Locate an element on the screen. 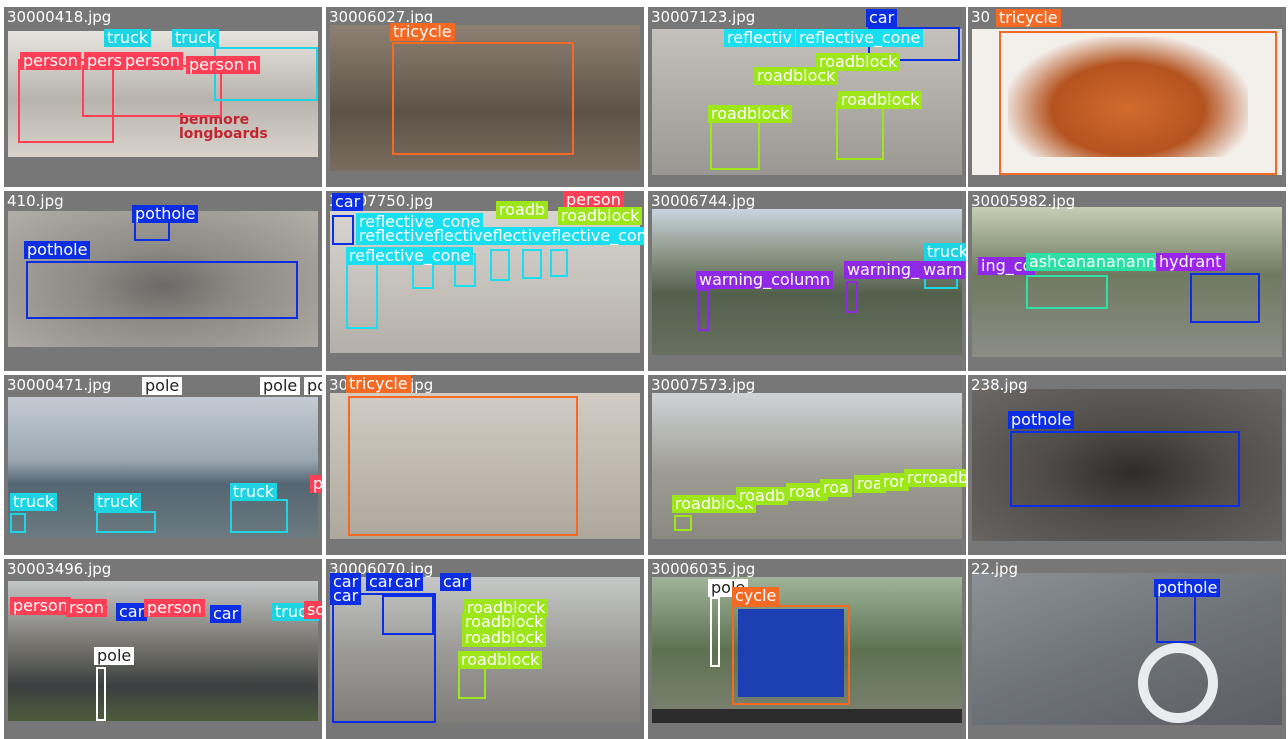  tile-30006027: 30006027.jpg tricycle is located at coordinates (485, 97).